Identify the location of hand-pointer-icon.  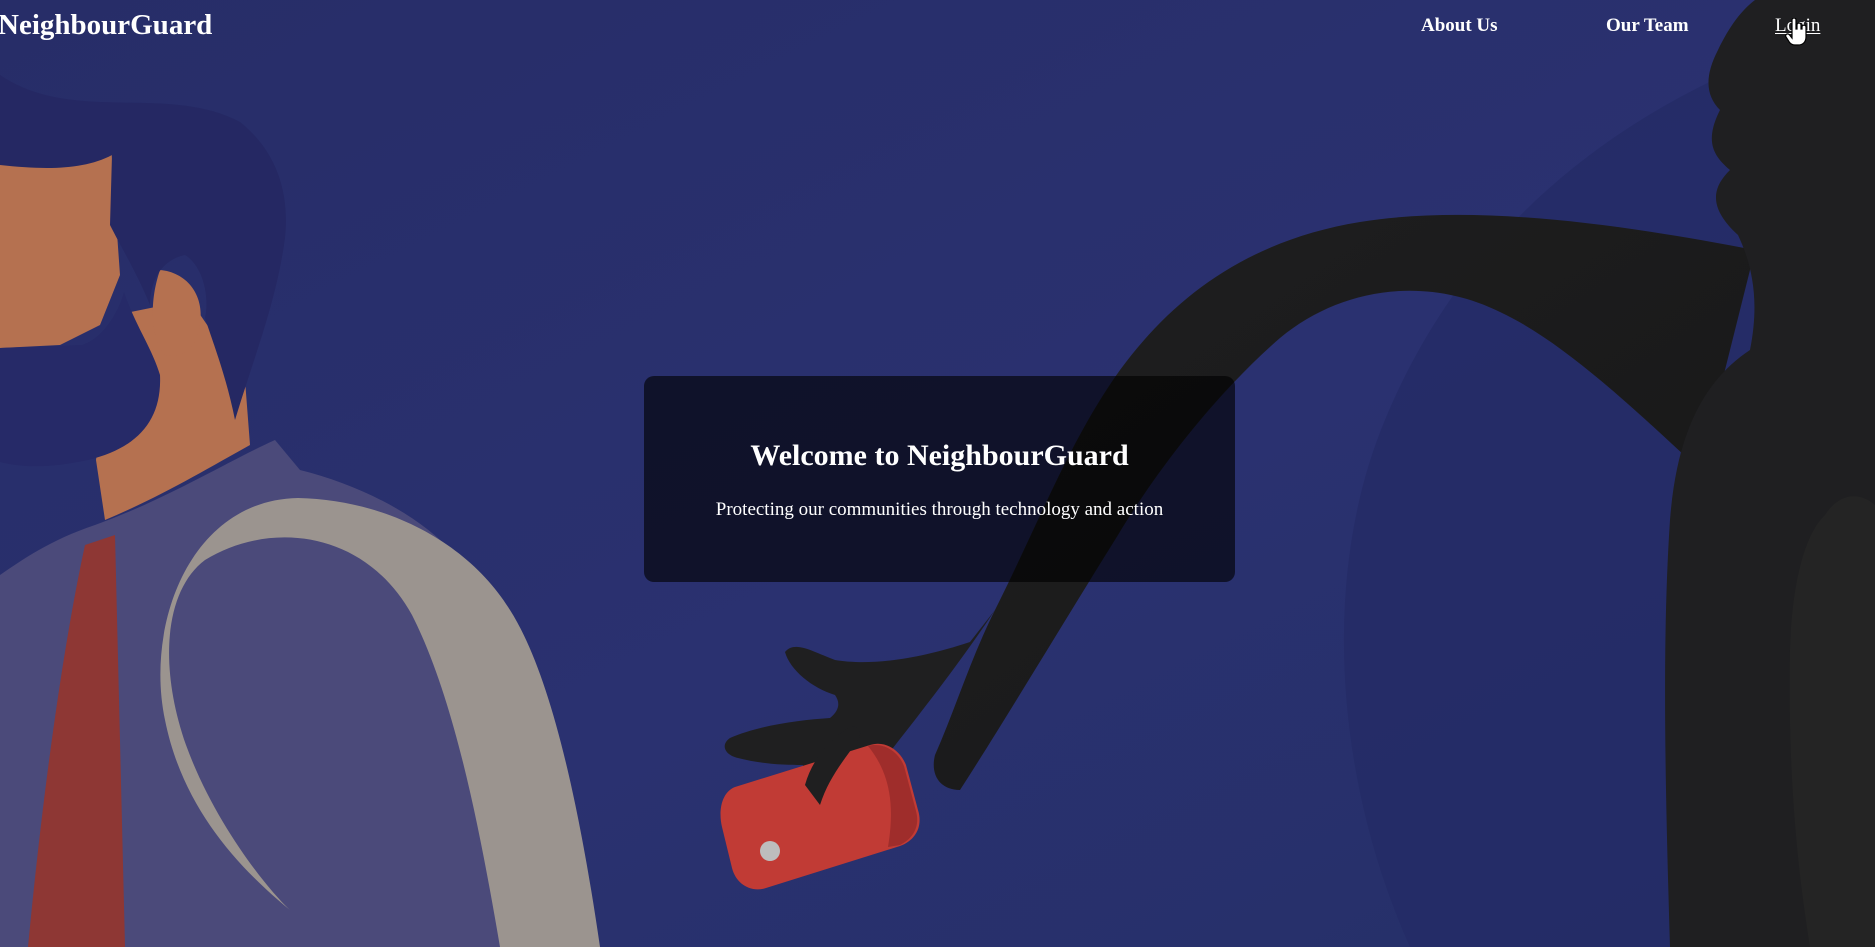
(1796, 32).